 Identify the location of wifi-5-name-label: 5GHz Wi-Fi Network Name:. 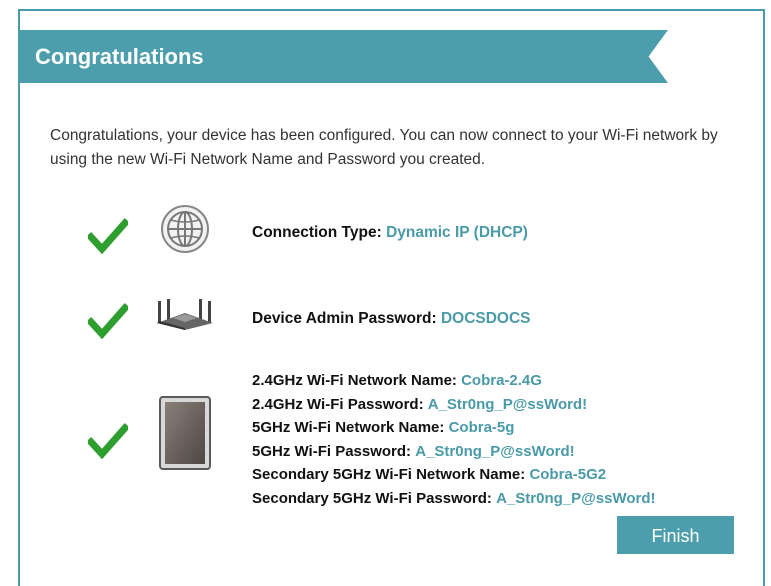
(348, 427).